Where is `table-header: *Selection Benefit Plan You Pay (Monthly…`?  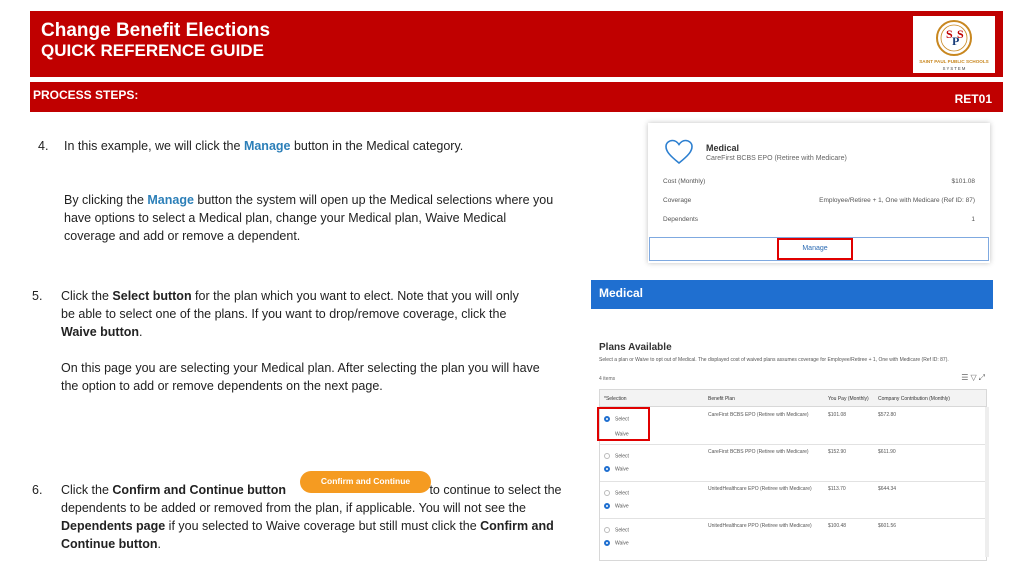 table-header: *Selection Benefit Plan You Pay (Monthly… is located at coordinates (793, 398).